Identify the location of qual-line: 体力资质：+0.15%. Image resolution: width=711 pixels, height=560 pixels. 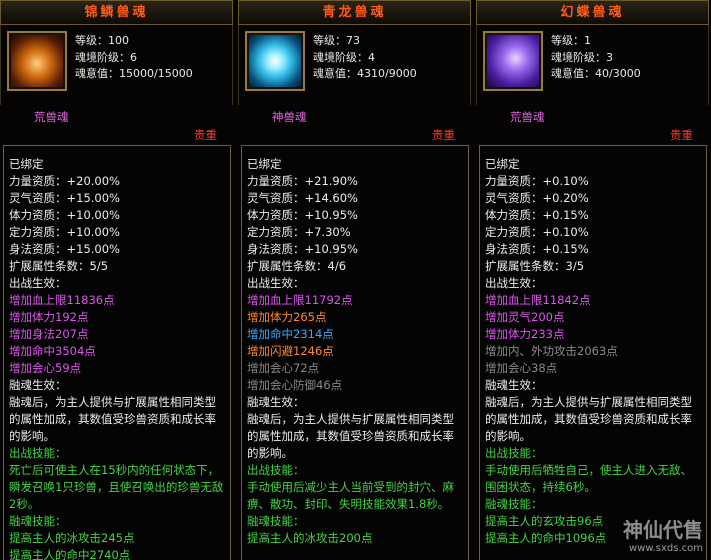
(537, 215).